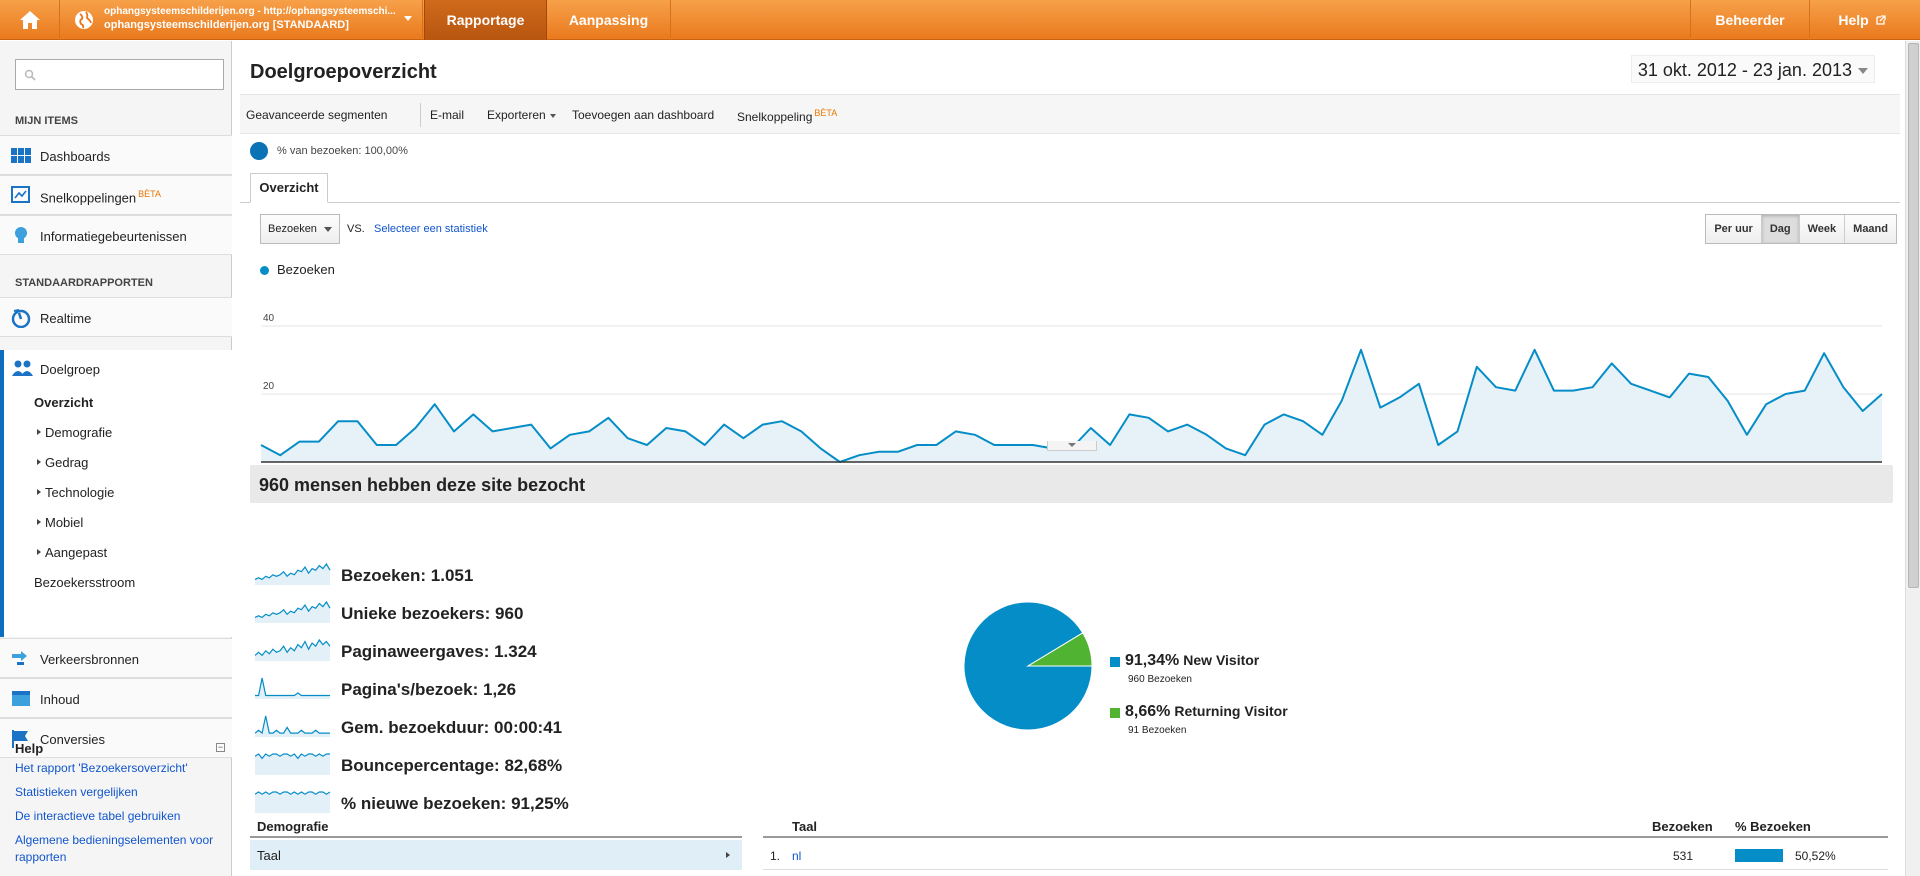  I want to click on y-tick-label: 40, so click(269, 318).